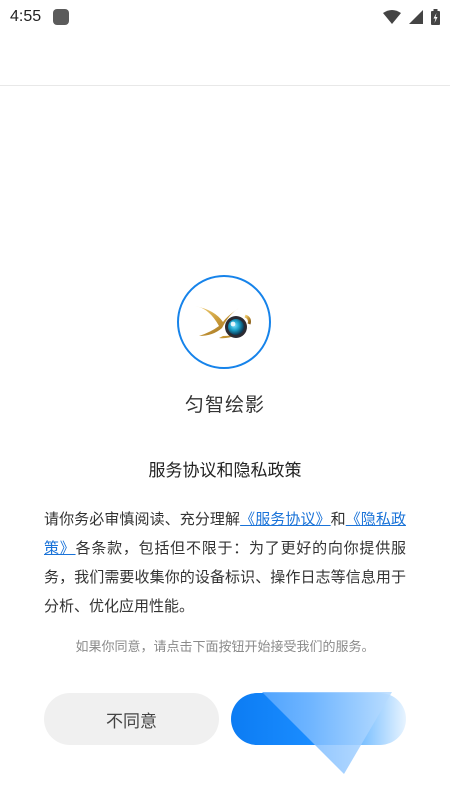  Describe the element at coordinates (224, 405) in the screenshot. I see `app-name: 匀智绘影` at that location.